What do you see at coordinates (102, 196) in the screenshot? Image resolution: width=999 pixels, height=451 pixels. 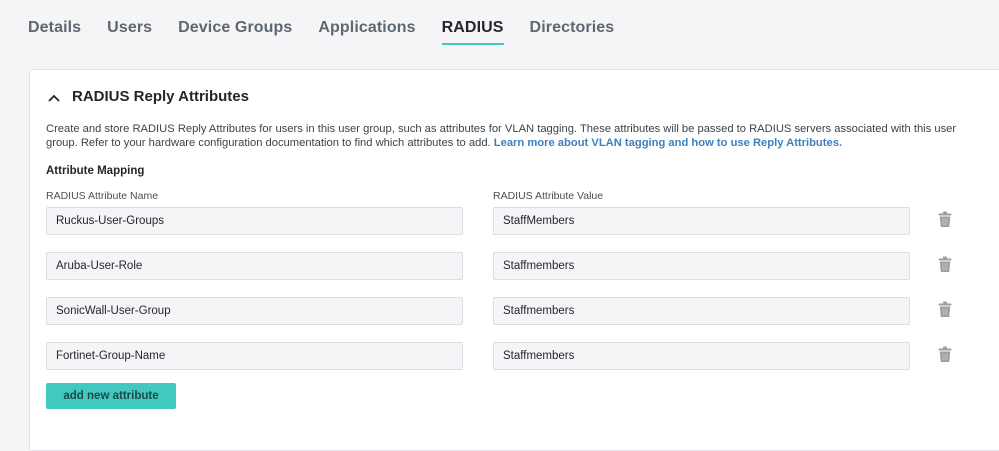 I see `attribute-name-column-label: RADIUS Attribute Name` at bounding box center [102, 196].